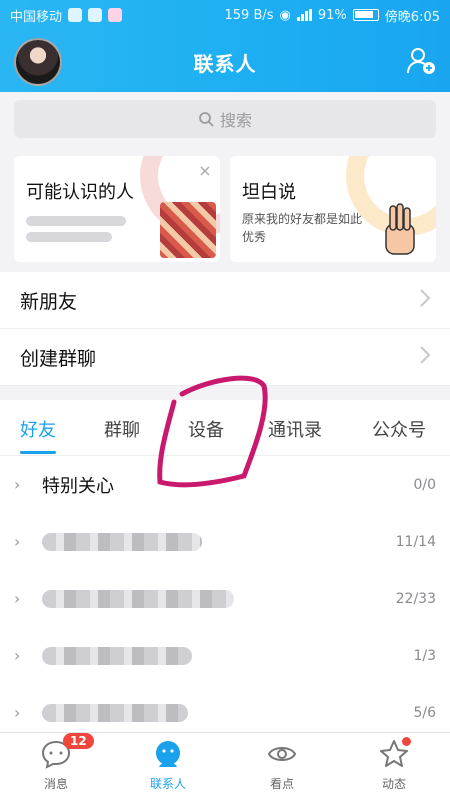 The height and width of the screenshot is (800, 450). Describe the element at coordinates (412, 17) in the screenshot. I see `clock: 傍晚6:05` at that location.